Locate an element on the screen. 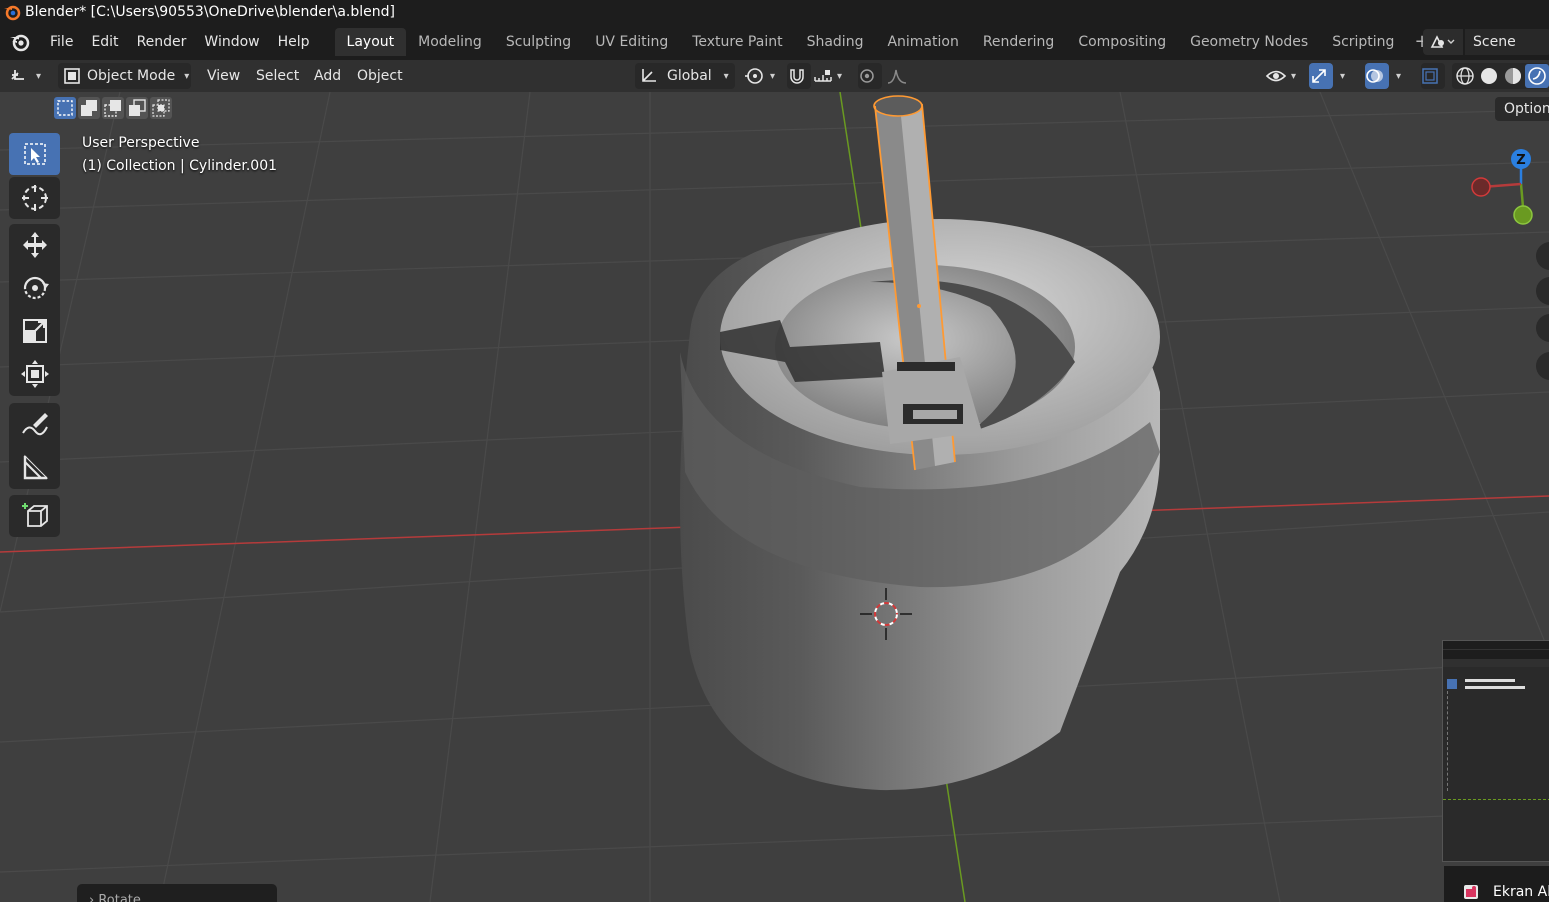 Image resolution: width=1549 pixels, height=902 pixels. snap-target-button: ▾ is located at coordinates (832, 76).